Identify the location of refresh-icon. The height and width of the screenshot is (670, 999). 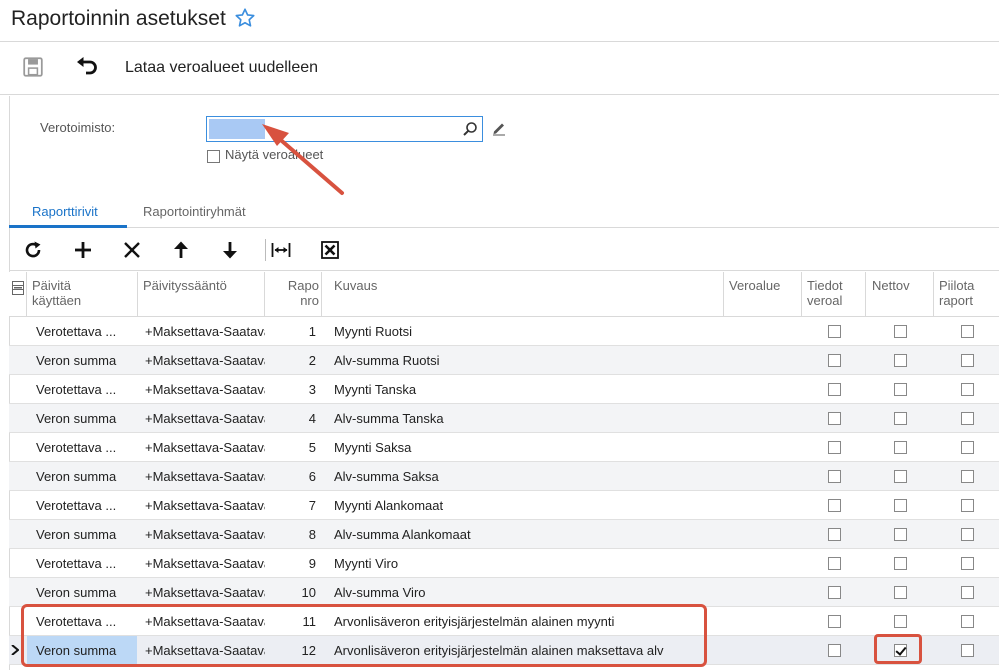
(33, 250).